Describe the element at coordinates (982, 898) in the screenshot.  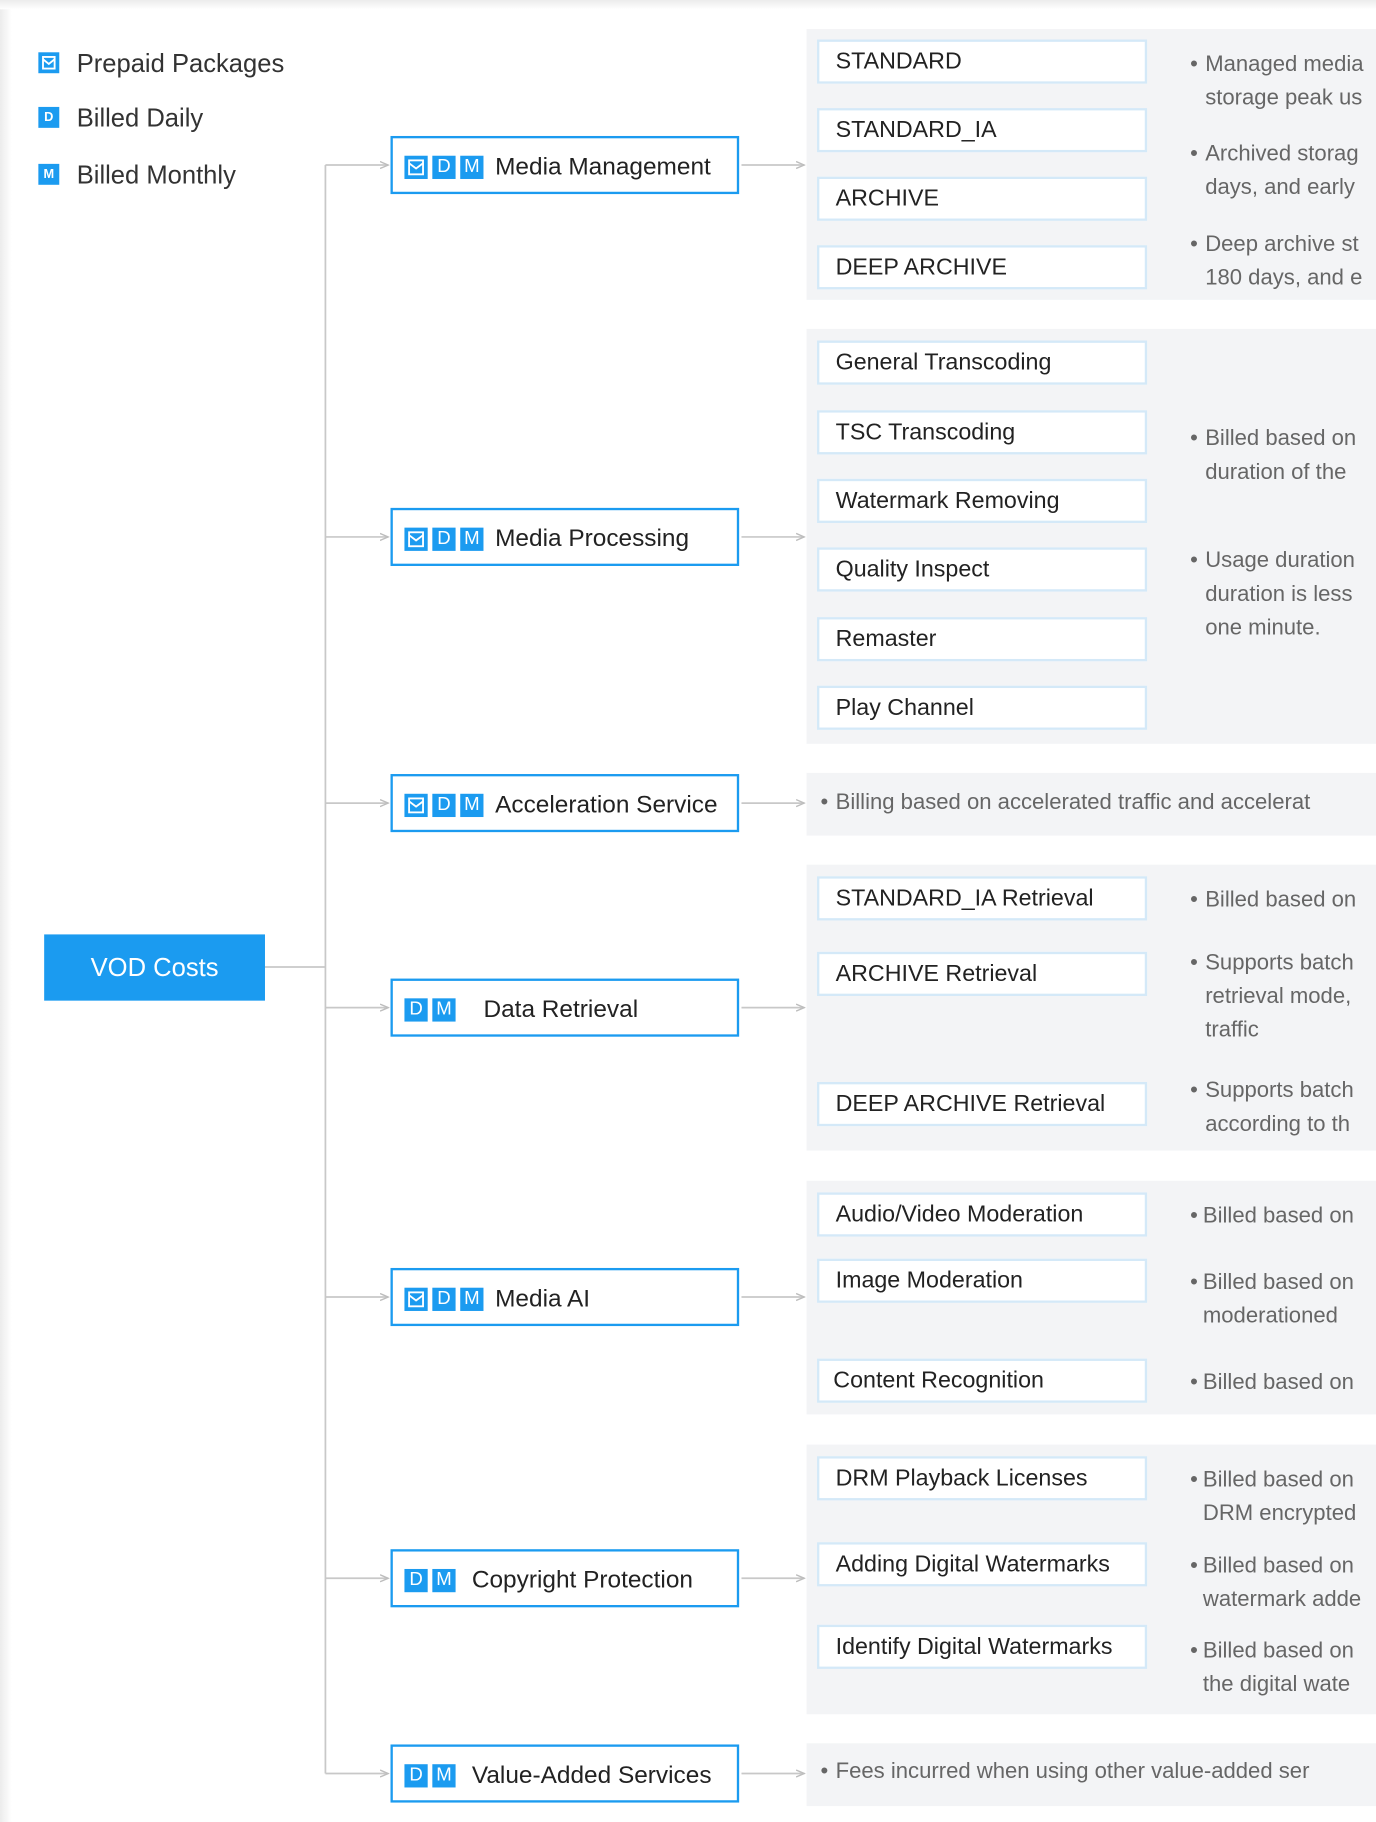
I see `item-standard-ia-retrieval: STANDARD_IA Retrieval` at that location.